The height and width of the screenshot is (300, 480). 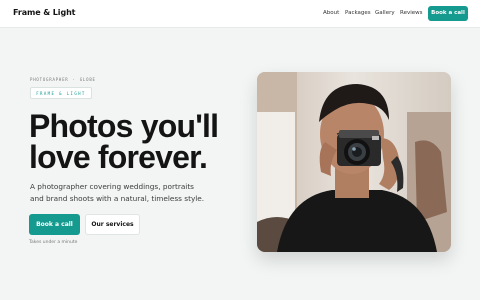 What do you see at coordinates (124, 126) in the screenshot?
I see `headline-line-1: Photos you'll` at bounding box center [124, 126].